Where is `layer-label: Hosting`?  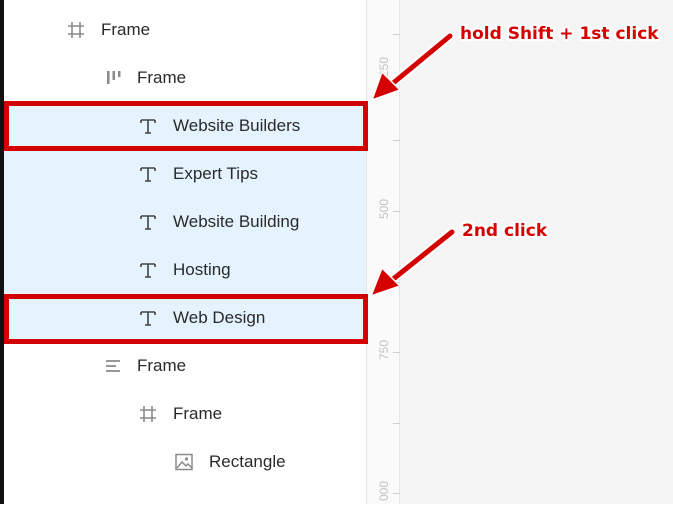
layer-label: Hosting is located at coordinates (202, 269).